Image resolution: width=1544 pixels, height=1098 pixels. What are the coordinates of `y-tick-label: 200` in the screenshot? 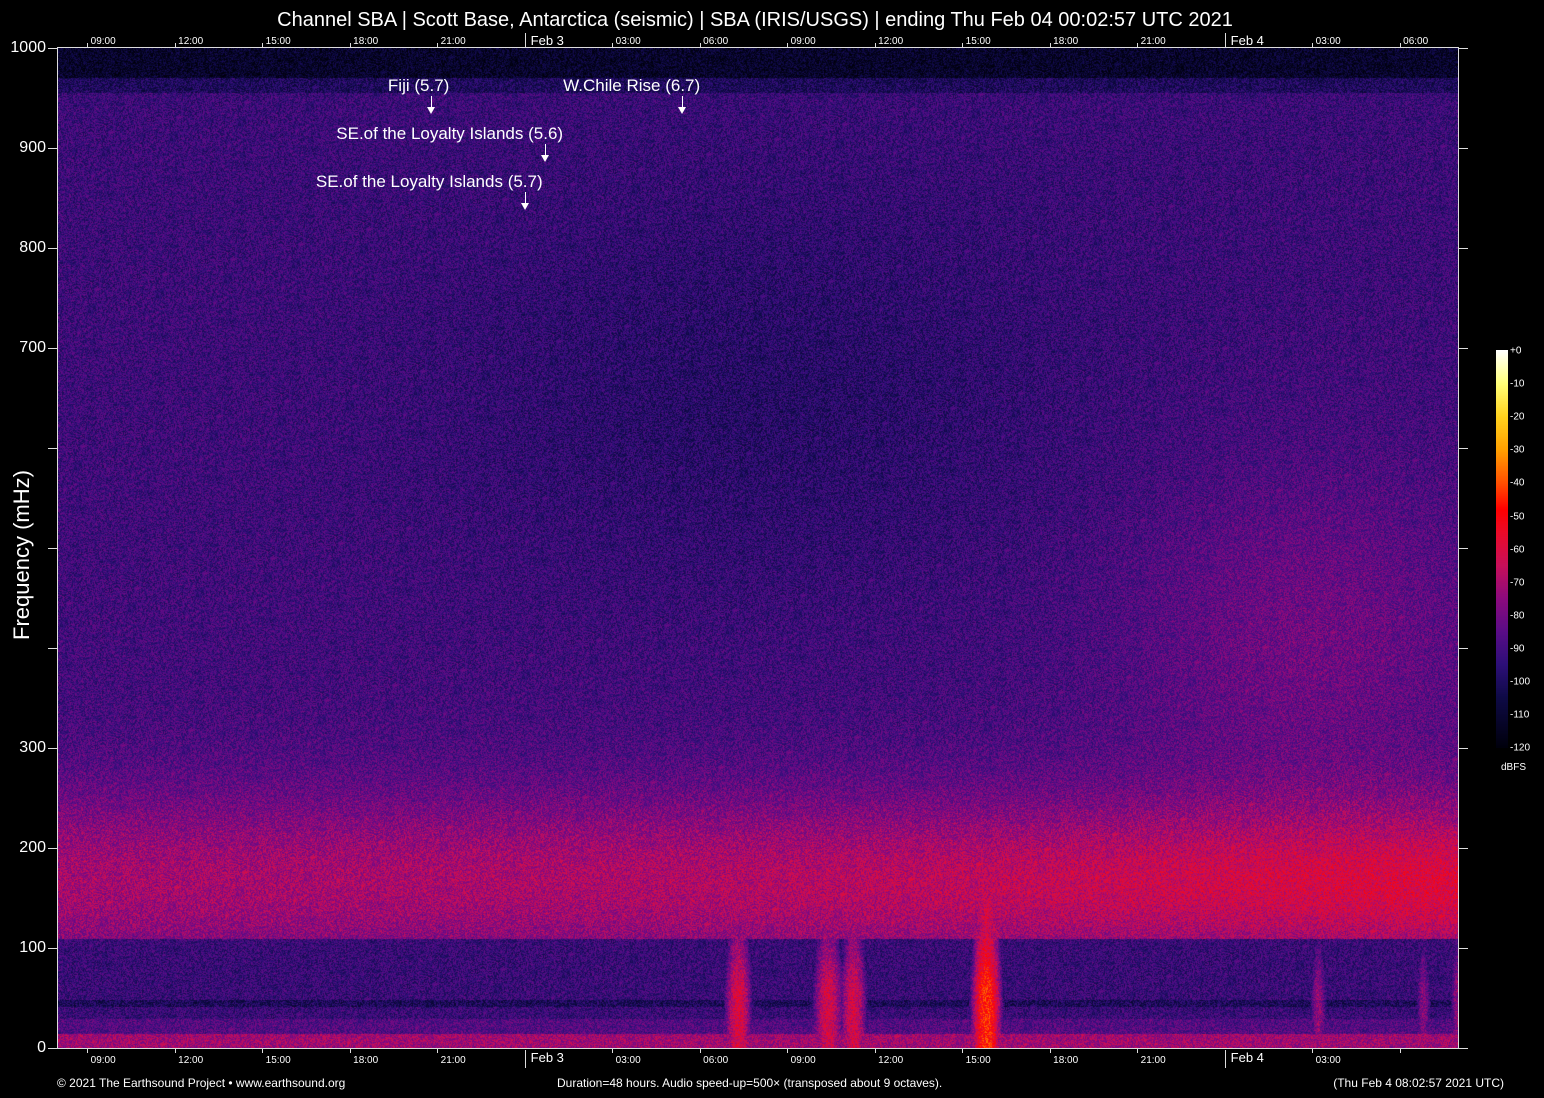 It's located at (32, 847).